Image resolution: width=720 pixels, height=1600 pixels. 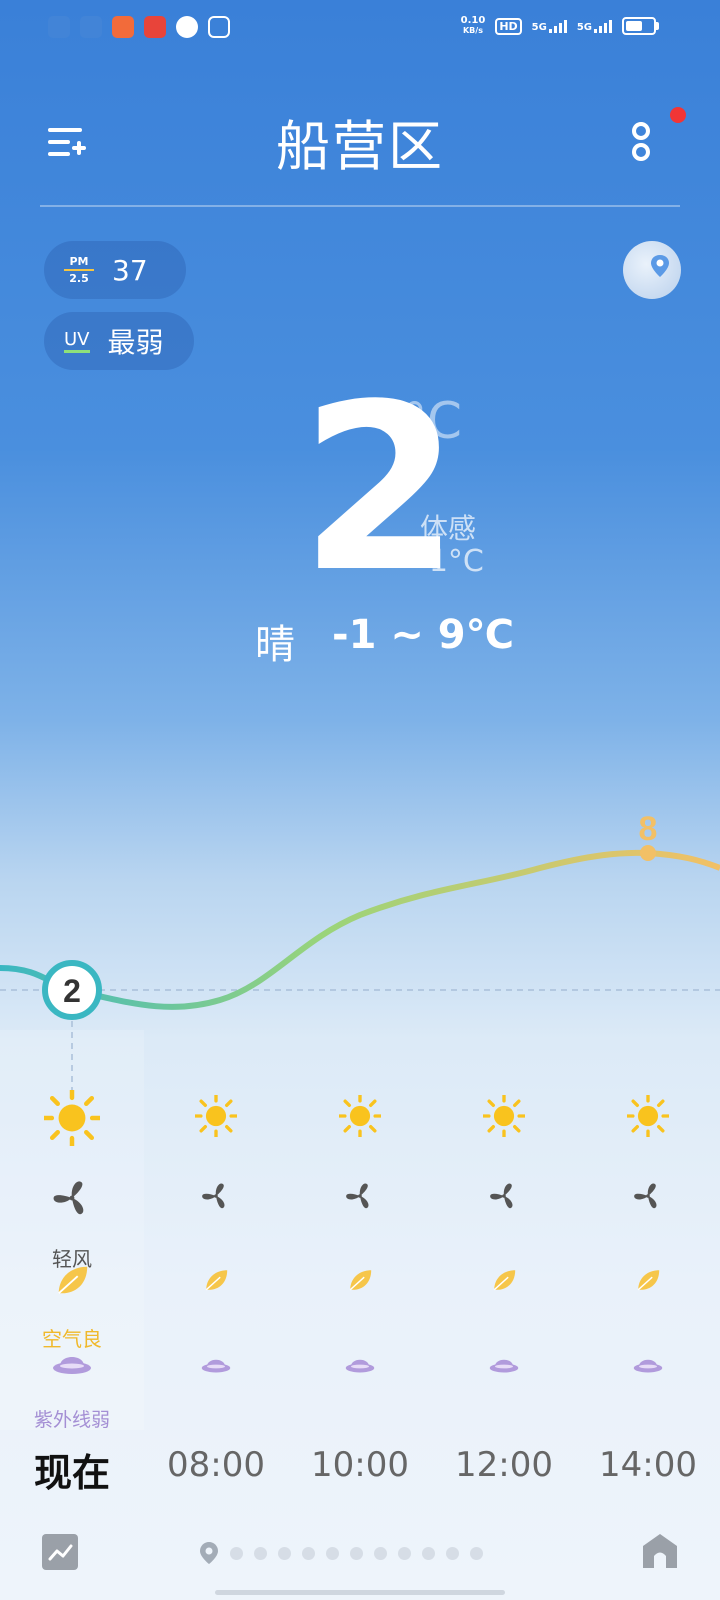 What do you see at coordinates (72, 1339) in the screenshot?
I see `air-quality-label: 空气良` at bounding box center [72, 1339].